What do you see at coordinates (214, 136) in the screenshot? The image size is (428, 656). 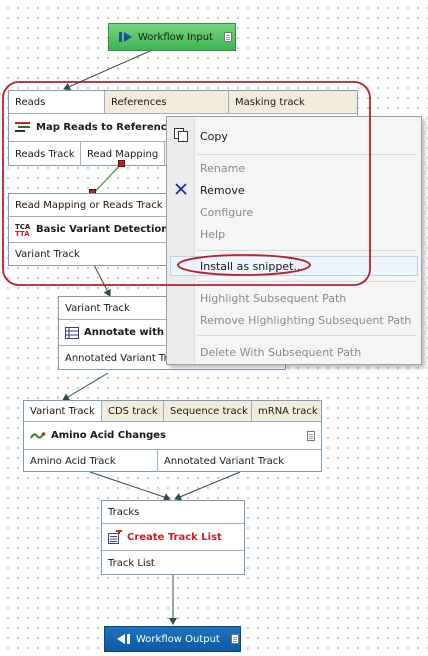 I see `menu-item-copy: Copy` at bounding box center [214, 136].